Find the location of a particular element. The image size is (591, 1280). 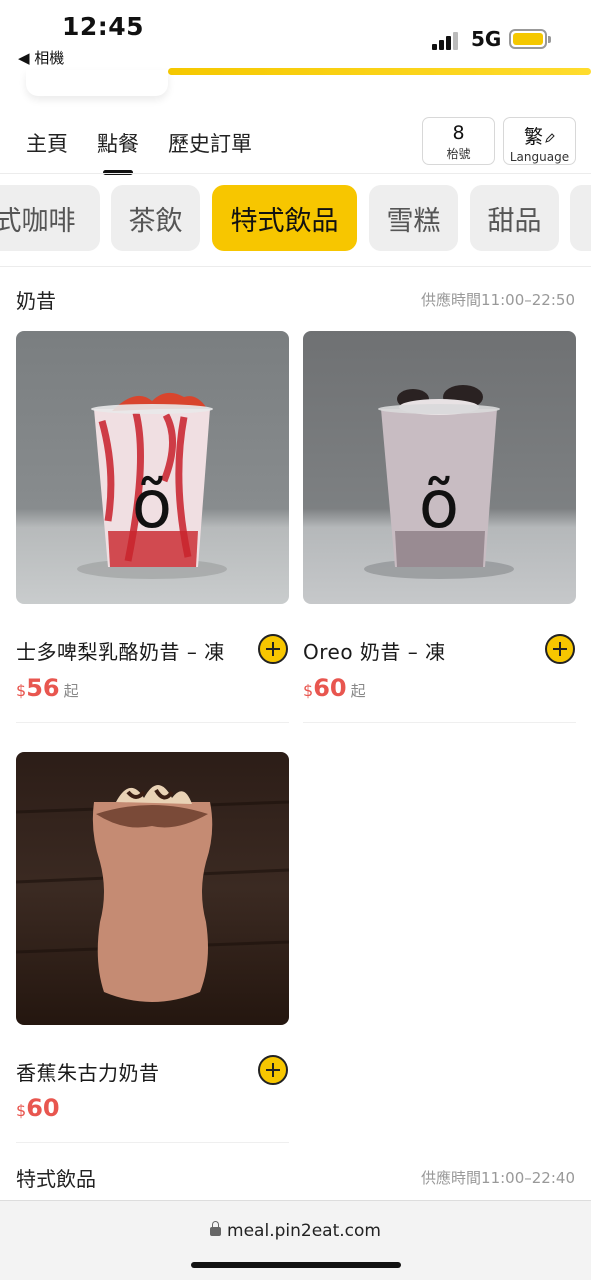

battery-icon is located at coordinates (530, 39).